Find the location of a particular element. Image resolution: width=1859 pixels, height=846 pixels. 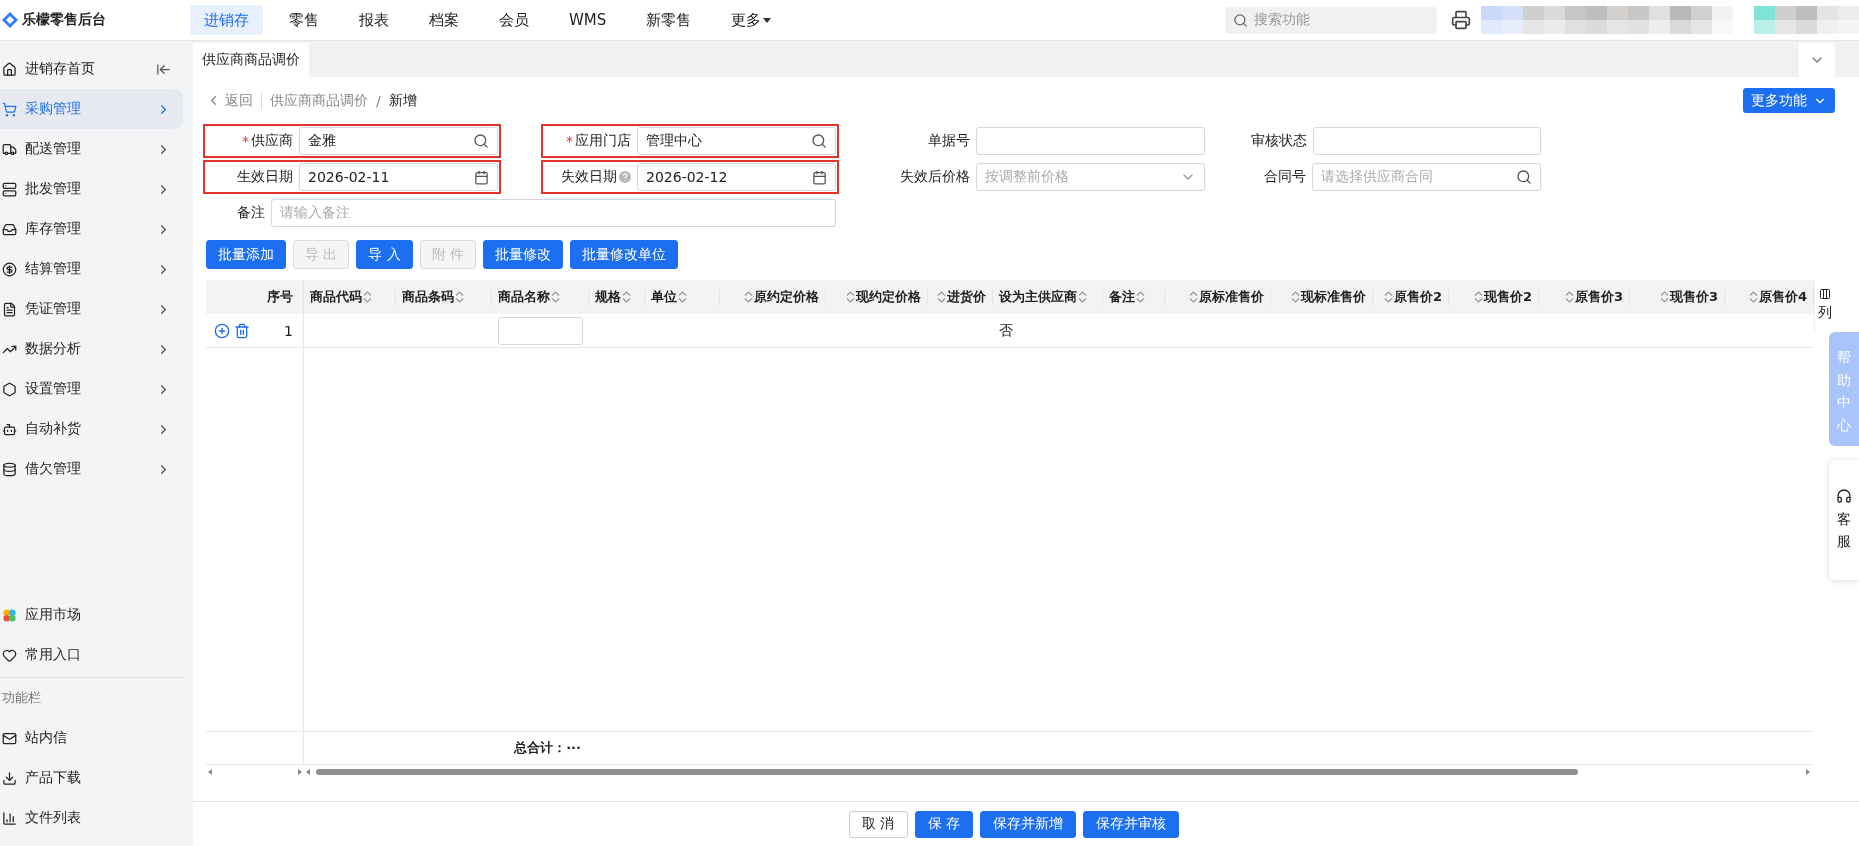

heart-icon is located at coordinates (9, 655).